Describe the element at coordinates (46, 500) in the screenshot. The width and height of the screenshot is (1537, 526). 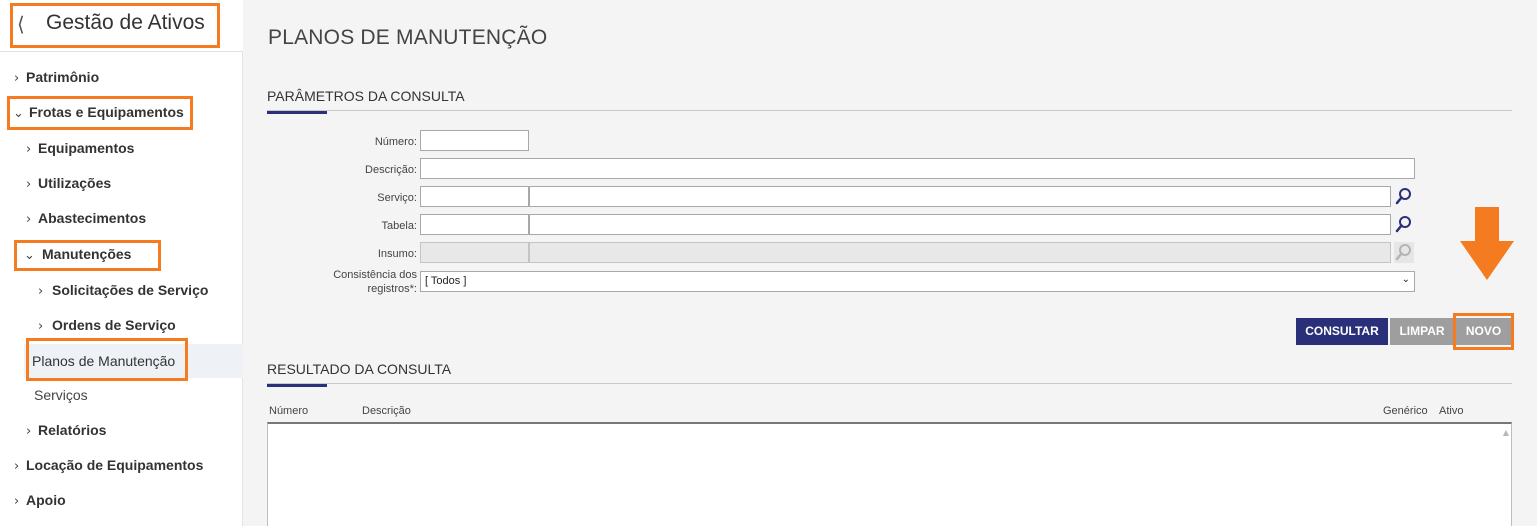
I see `sidebar-item-label: Apoio` at that location.